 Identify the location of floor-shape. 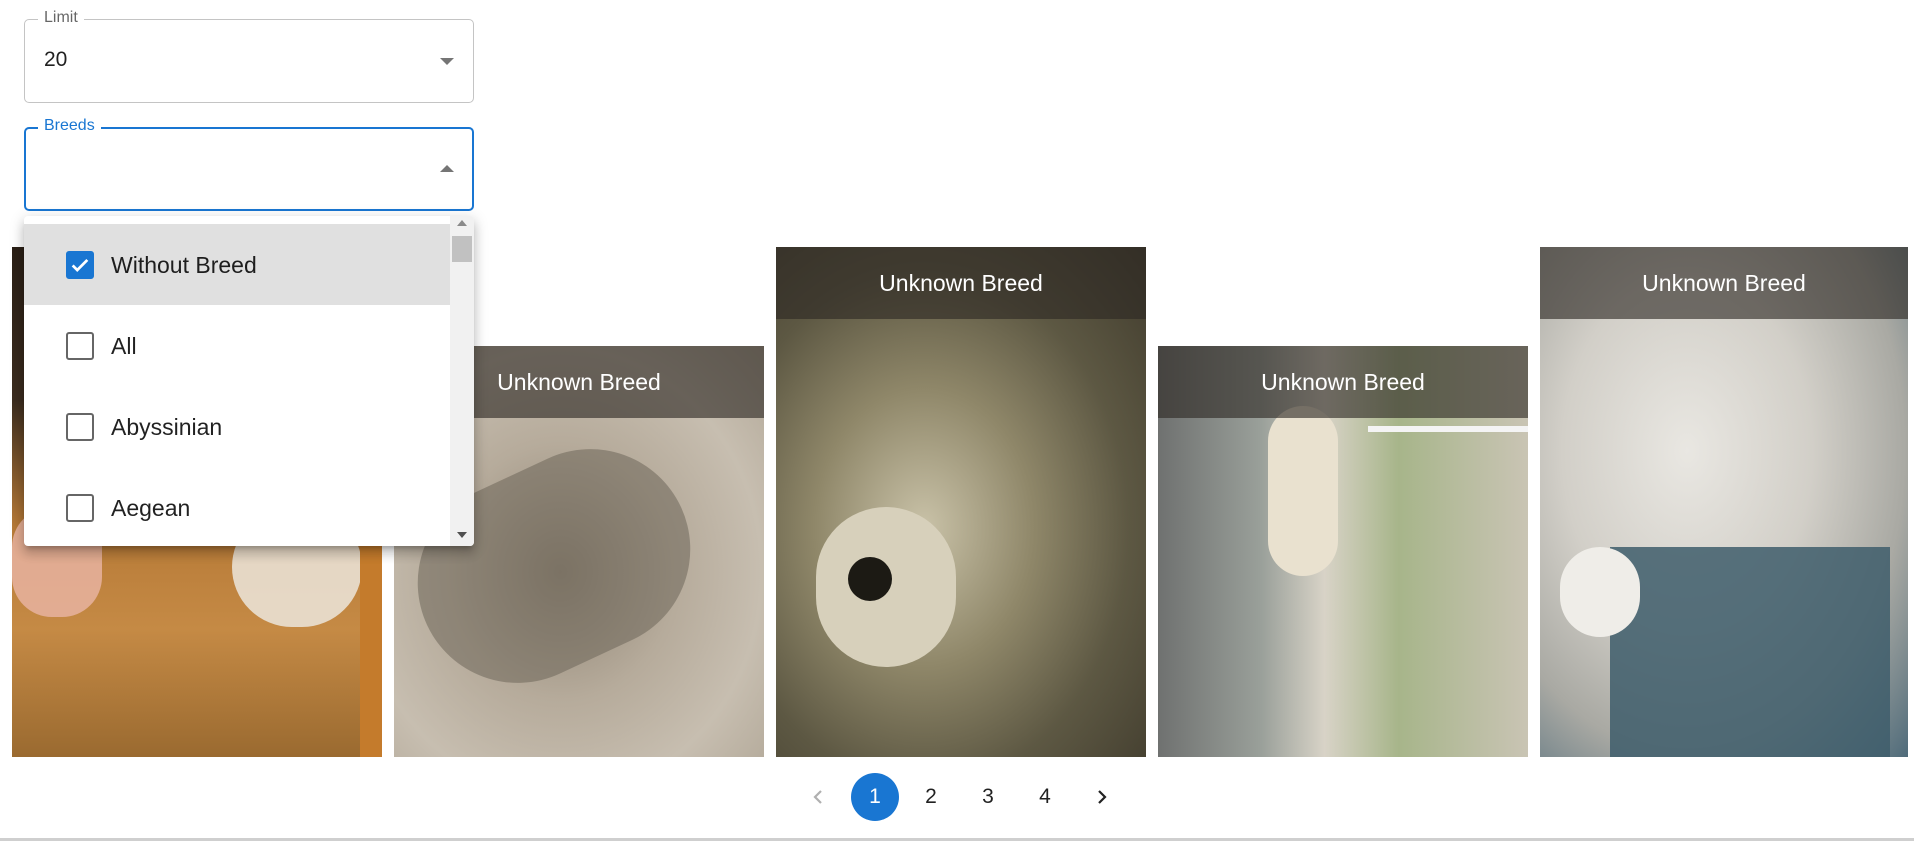
(1750, 652).